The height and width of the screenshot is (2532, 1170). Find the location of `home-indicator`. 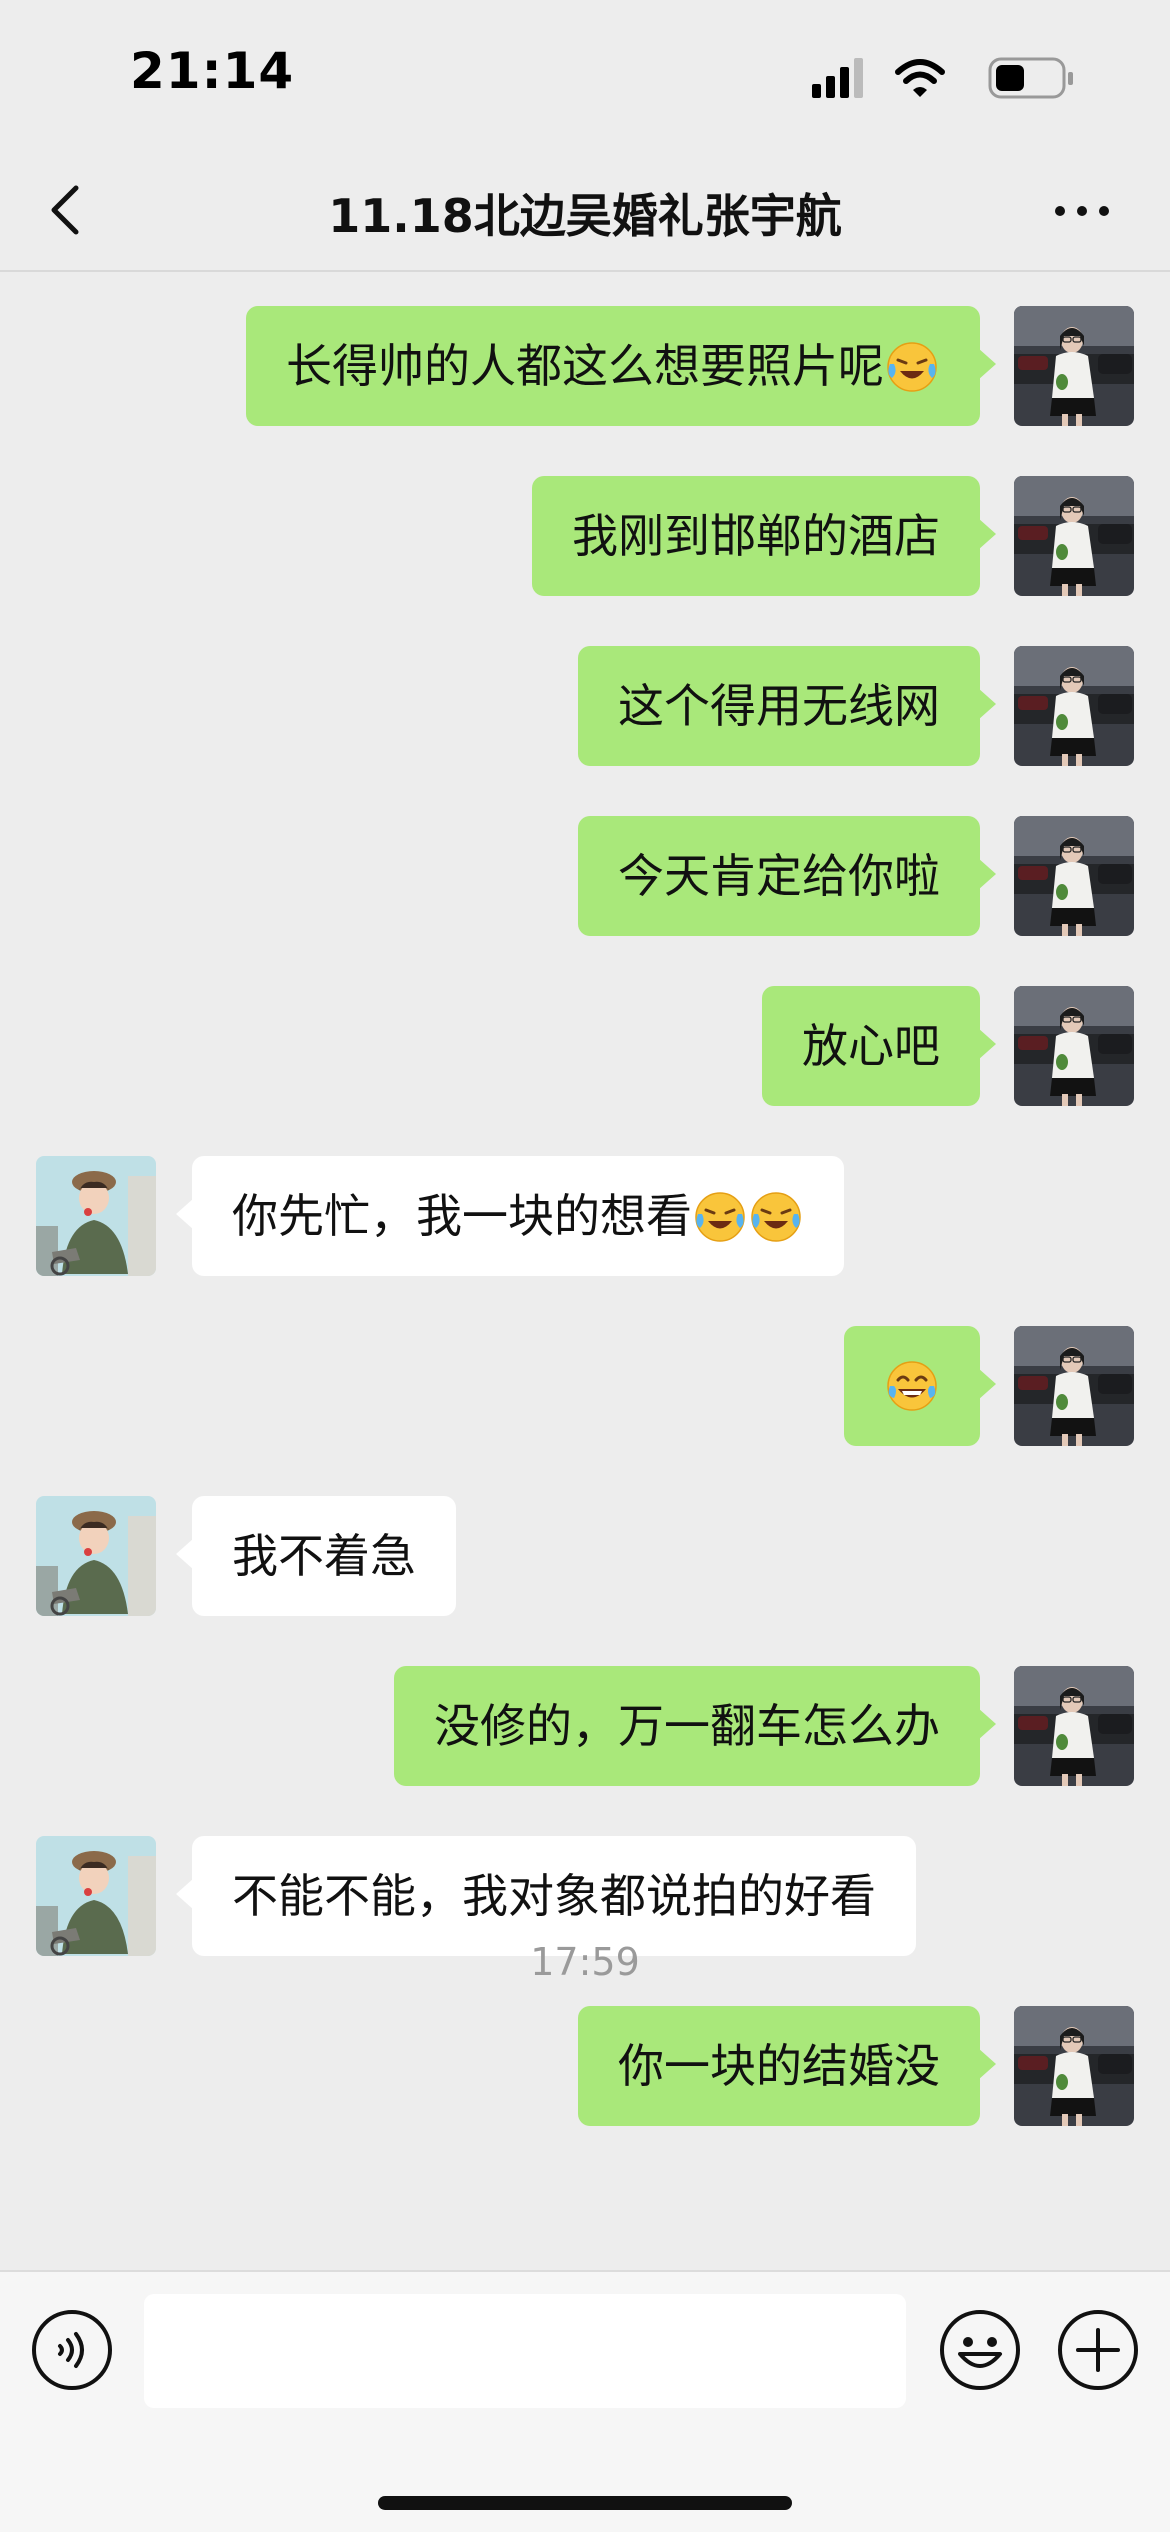

home-indicator is located at coordinates (585, 2503).